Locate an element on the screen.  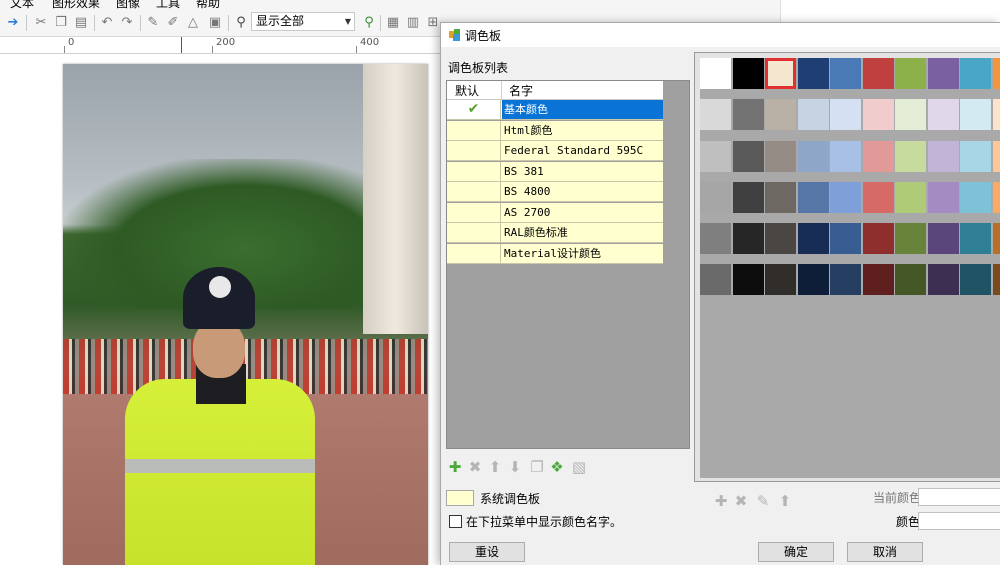
column-name: 名字 is located at coordinates (521, 90).